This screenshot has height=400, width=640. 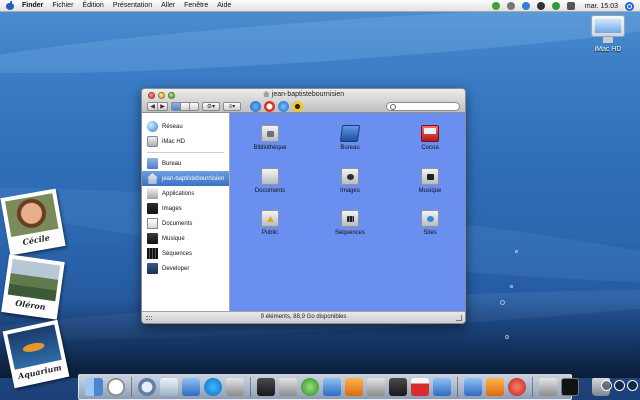 What do you see at coordinates (196, 5) in the screenshot?
I see `menu-fenetre: Fenêtre` at bounding box center [196, 5].